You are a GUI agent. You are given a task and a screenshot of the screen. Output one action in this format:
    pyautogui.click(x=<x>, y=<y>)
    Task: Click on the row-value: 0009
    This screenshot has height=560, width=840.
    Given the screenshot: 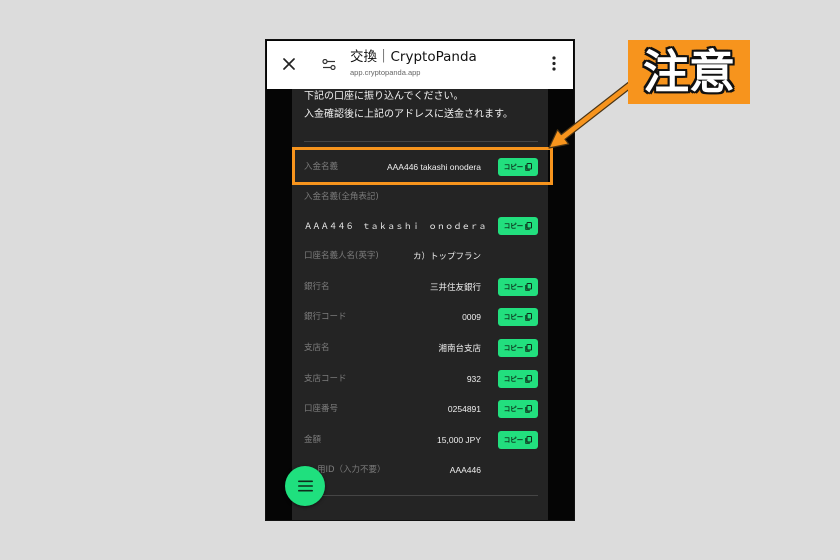 What is the action you would take?
    pyautogui.click(x=471, y=317)
    